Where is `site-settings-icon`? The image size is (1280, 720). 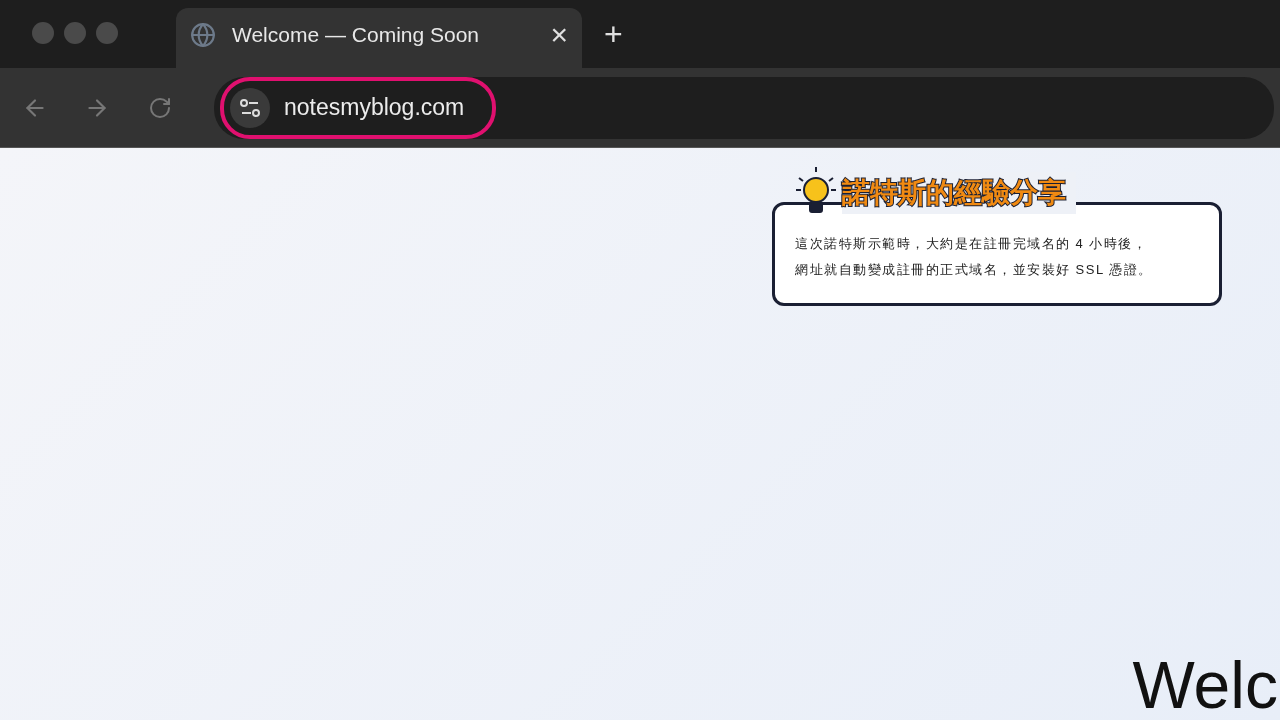
site-settings-icon is located at coordinates (250, 107).